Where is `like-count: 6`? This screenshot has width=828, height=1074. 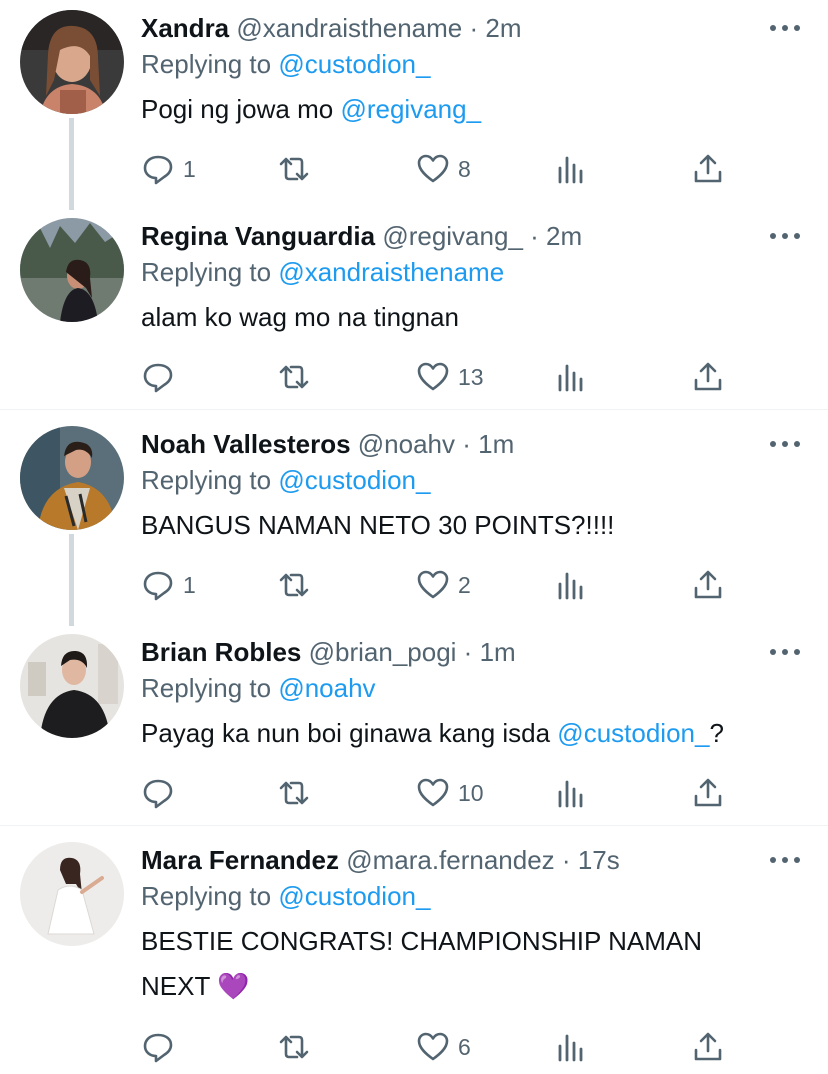
like-count: 6 is located at coordinates (464, 1046).